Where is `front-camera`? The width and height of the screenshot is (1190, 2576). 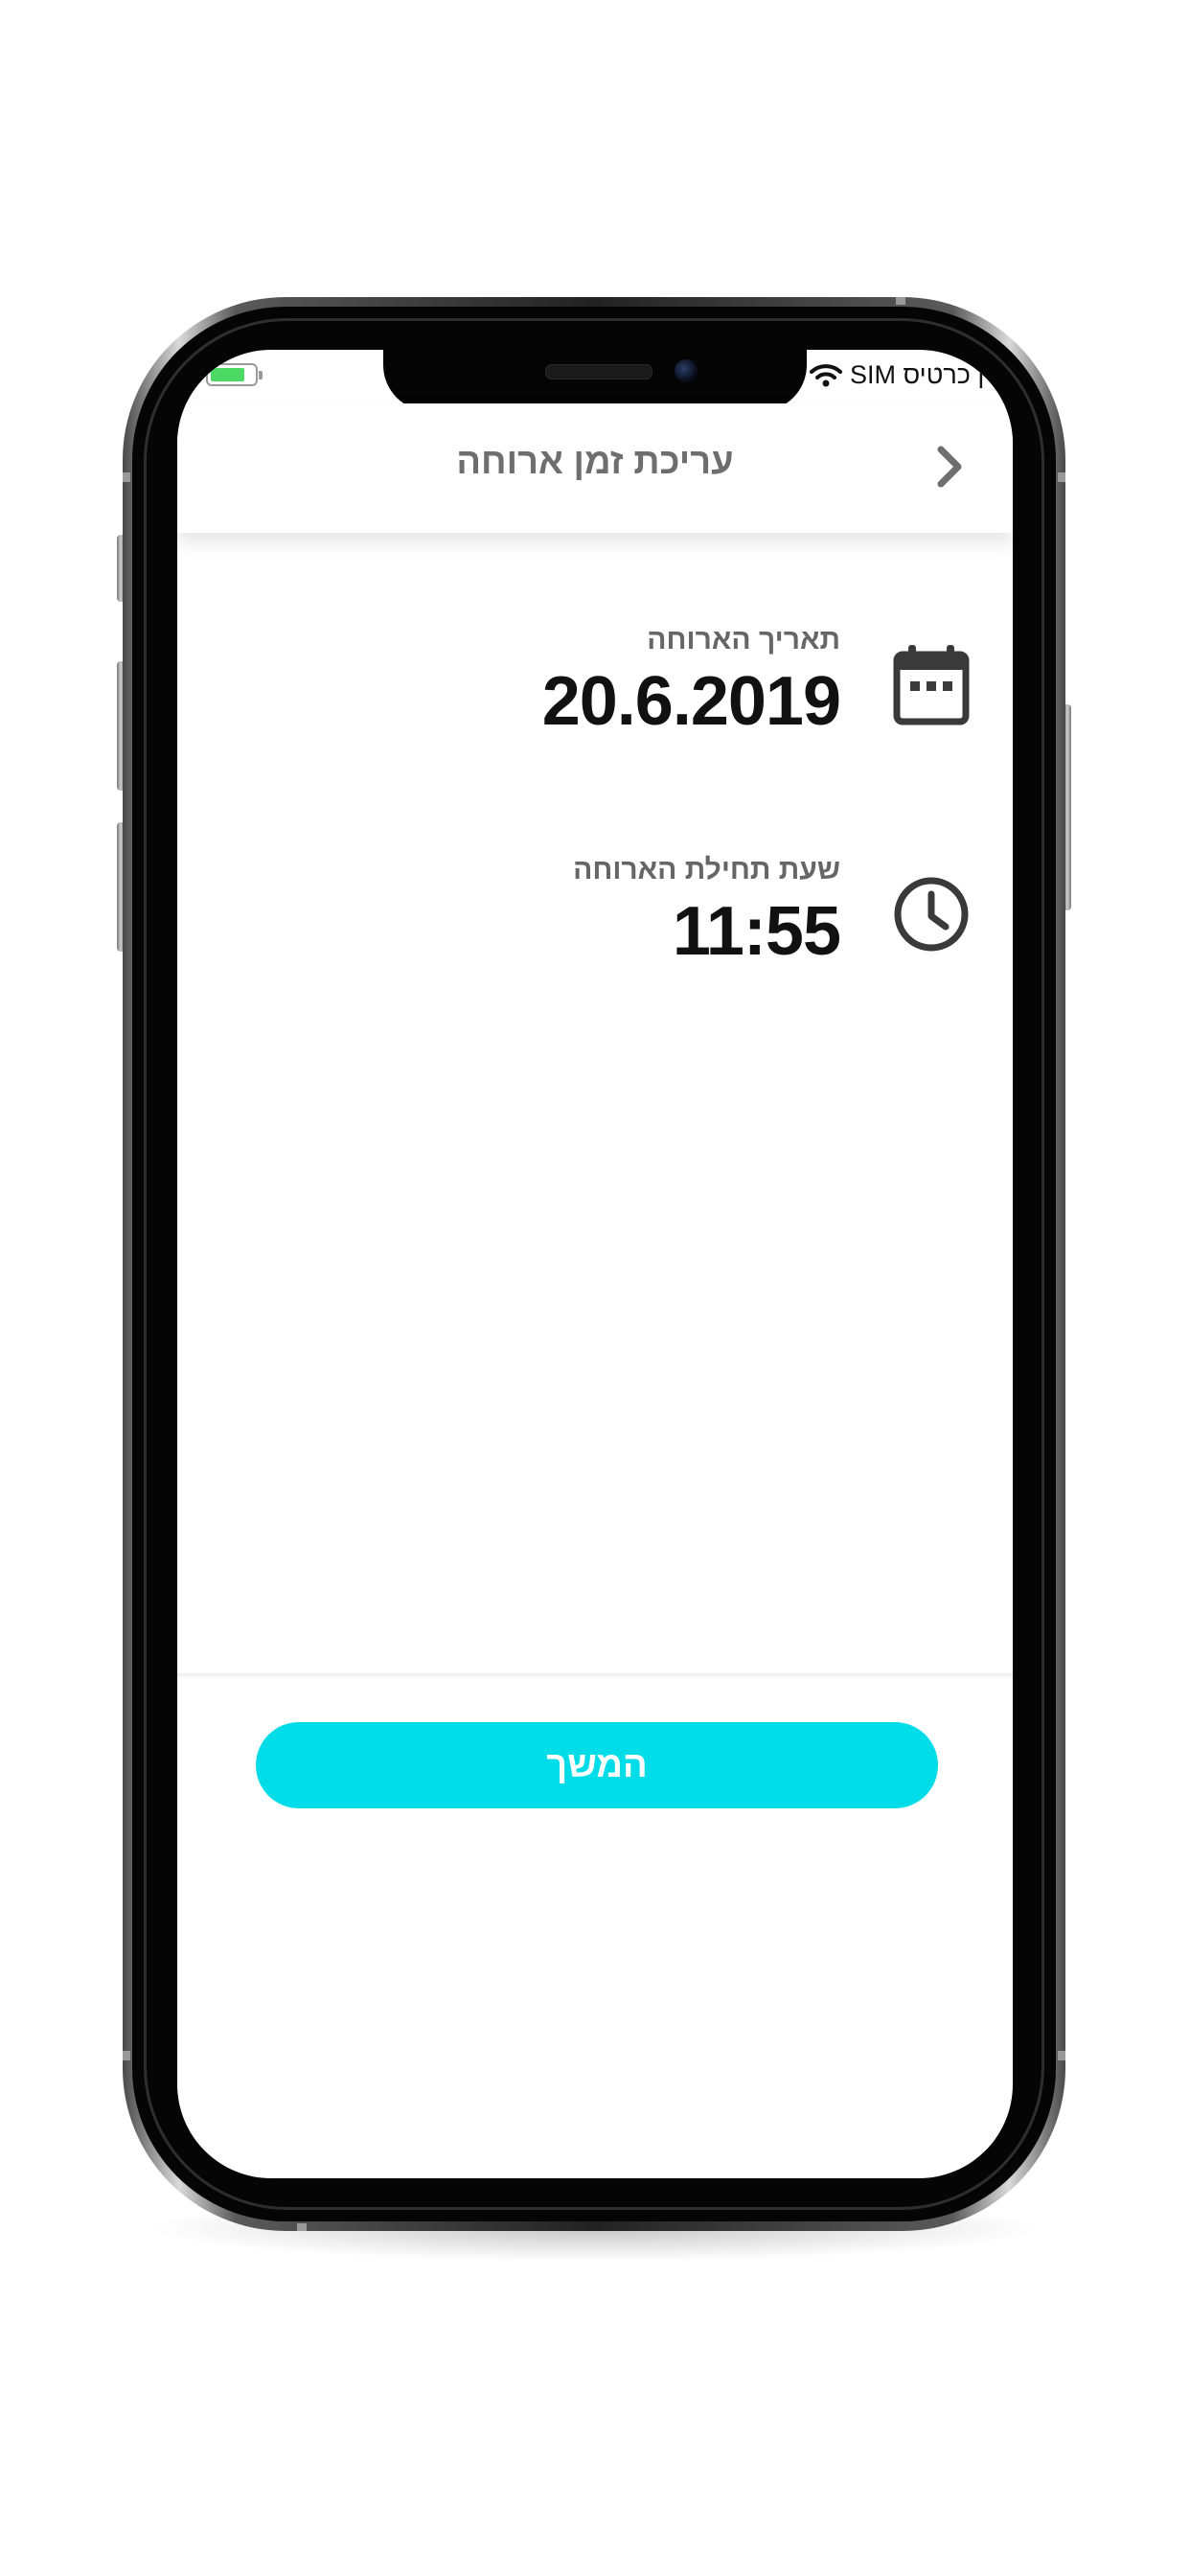 front-camera is located at coordinates (686, 370).